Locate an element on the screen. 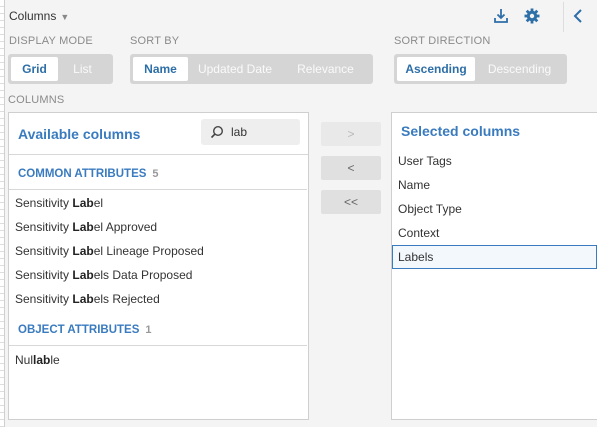  available-column-item: Sensitivity Labels Rejected is located at coordinates (87, 299).